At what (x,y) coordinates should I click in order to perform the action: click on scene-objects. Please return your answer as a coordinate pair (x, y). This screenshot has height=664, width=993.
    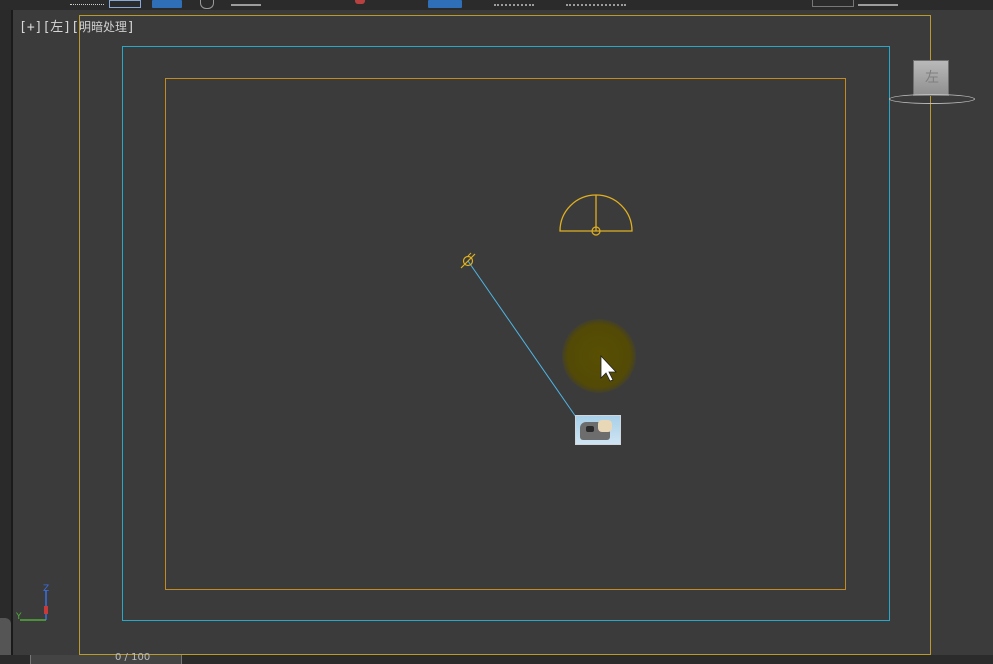
    Looking at the image, I should click on (546, 306).